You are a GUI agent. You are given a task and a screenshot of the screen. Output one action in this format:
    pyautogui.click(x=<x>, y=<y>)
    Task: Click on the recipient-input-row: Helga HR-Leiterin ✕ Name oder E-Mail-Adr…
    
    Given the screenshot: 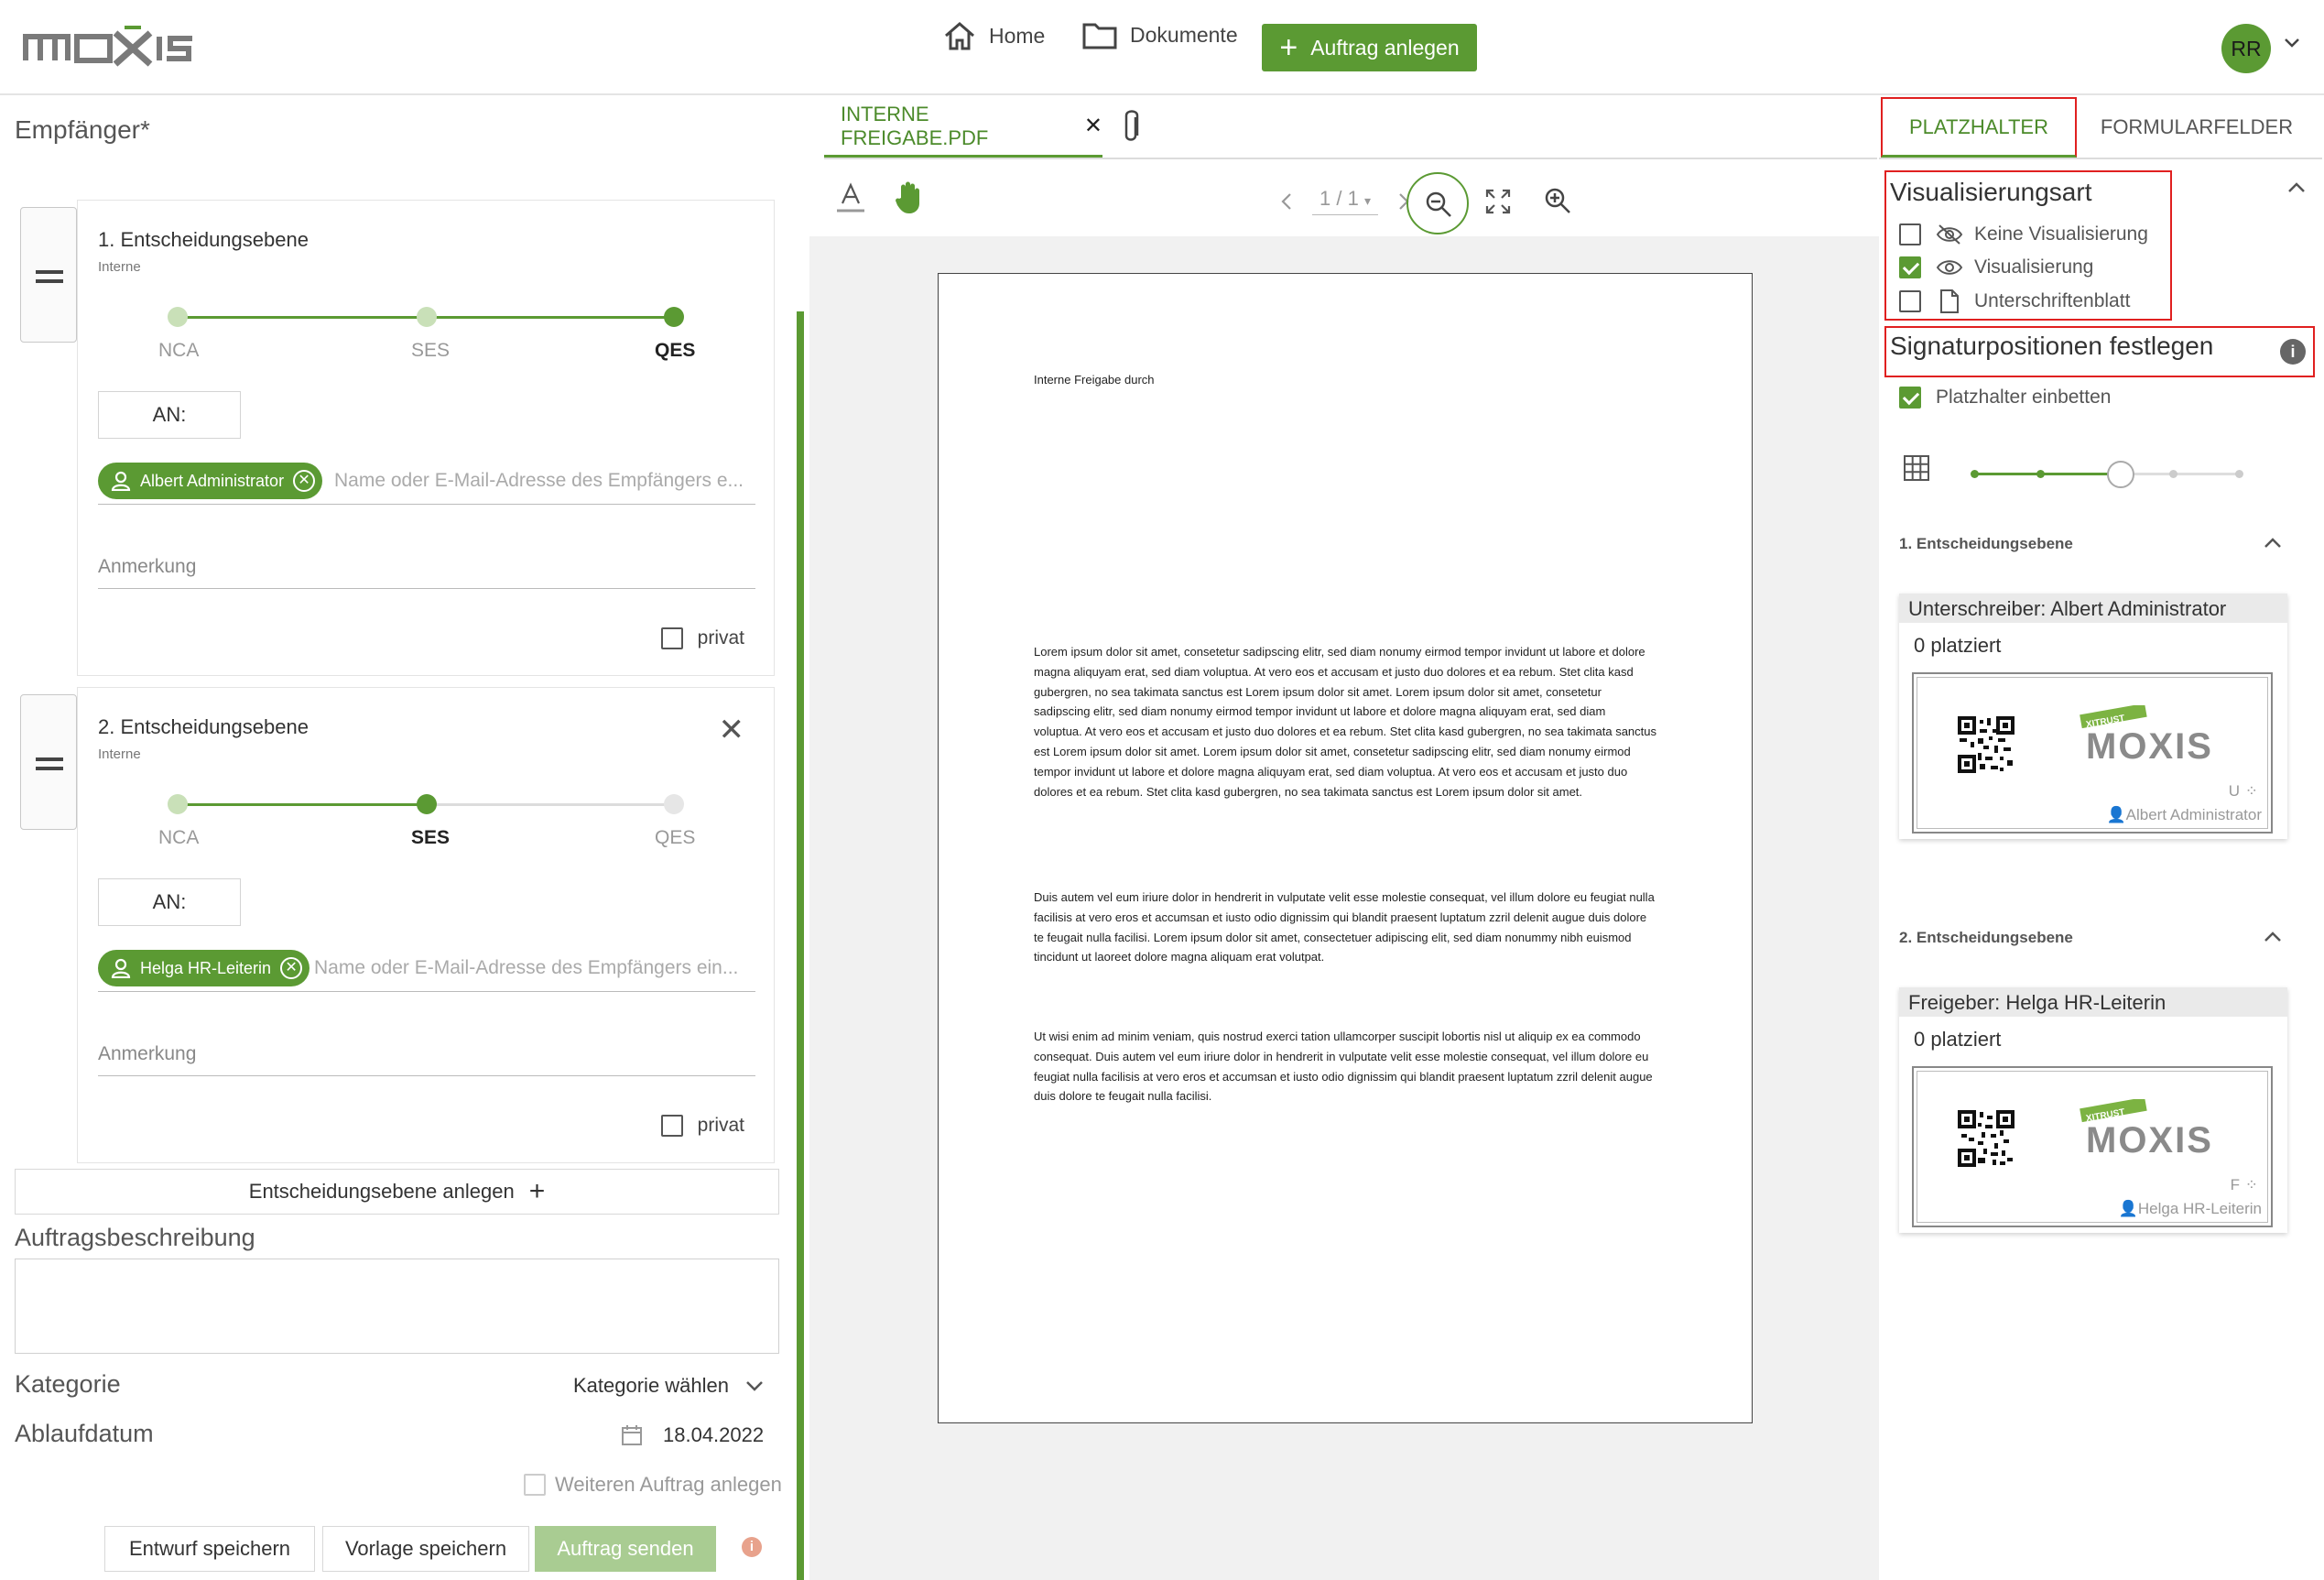 What is the action you would take?
    pyautogui.click(x=426, y=971)
    